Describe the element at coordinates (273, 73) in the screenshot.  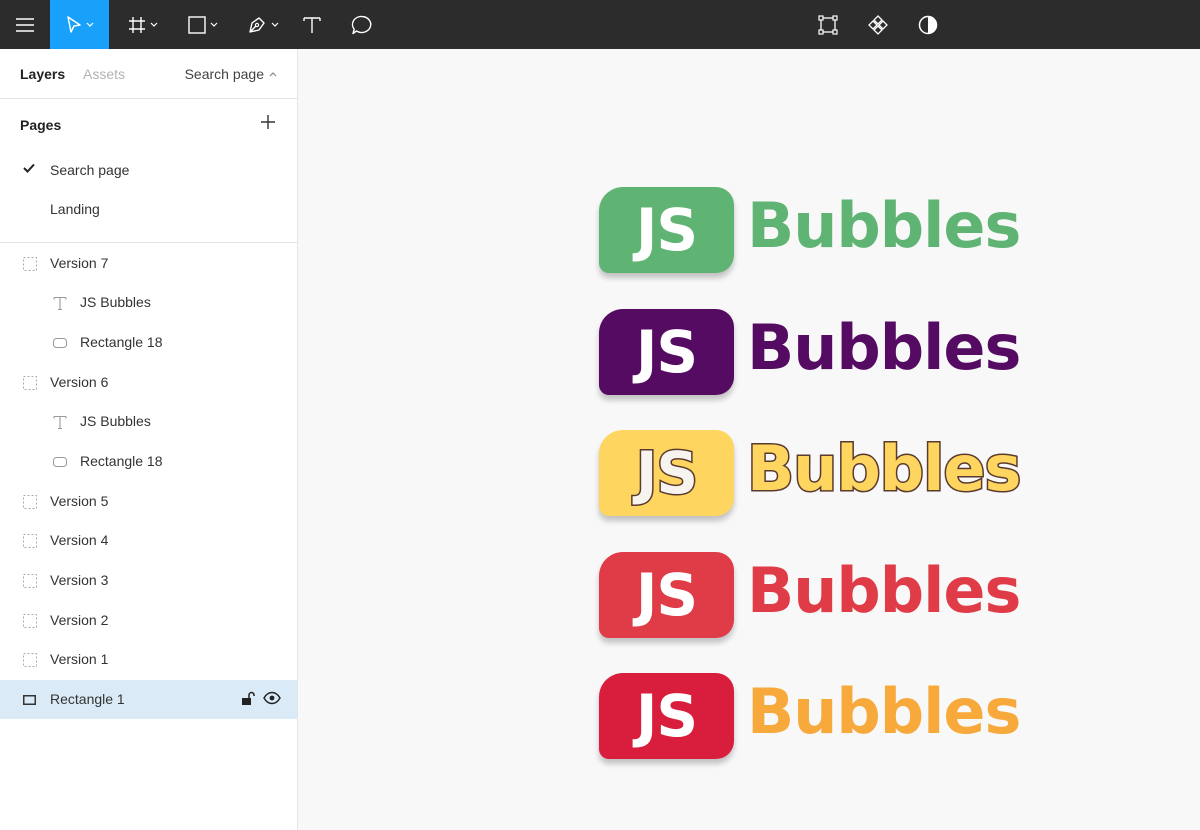
I see `chevron-up-icon` at that location.